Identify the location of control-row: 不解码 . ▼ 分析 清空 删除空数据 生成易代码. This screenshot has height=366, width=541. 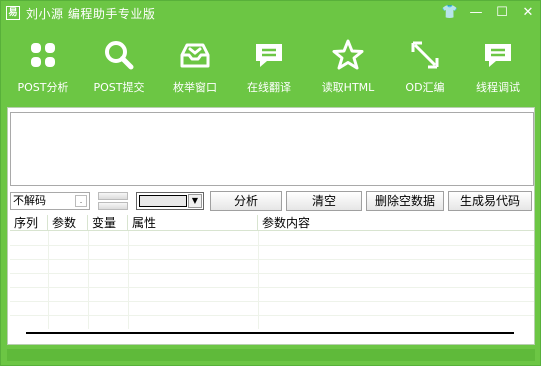
(272, 201).